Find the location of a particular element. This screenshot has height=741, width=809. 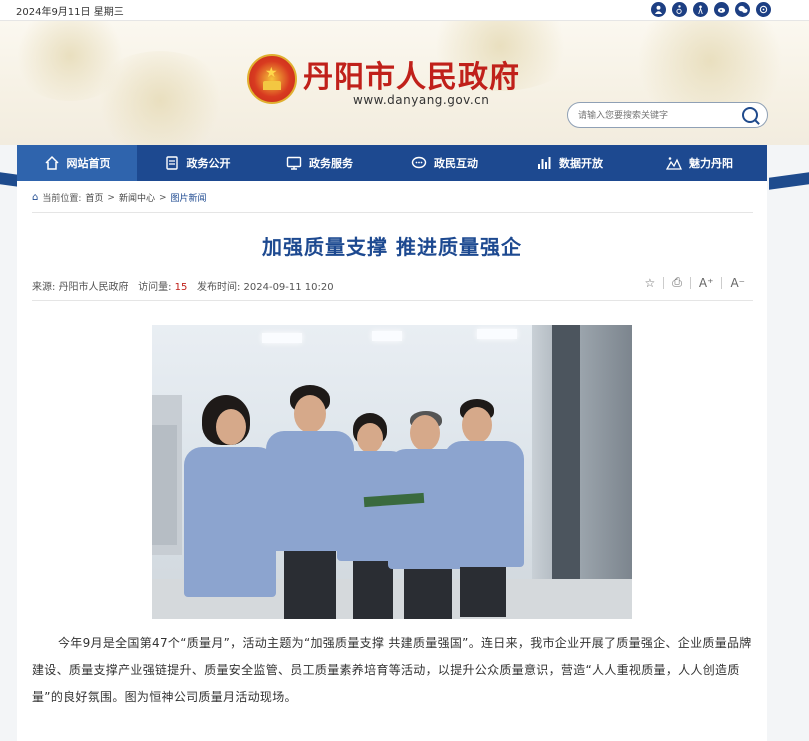

weibo-icon is located at coordinates (721, 9).